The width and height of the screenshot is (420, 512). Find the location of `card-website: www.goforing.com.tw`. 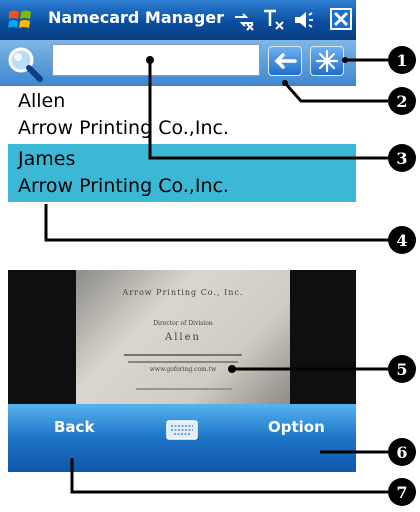

card-website: www.goforing.com.tw is located at coordinates (183, 369).